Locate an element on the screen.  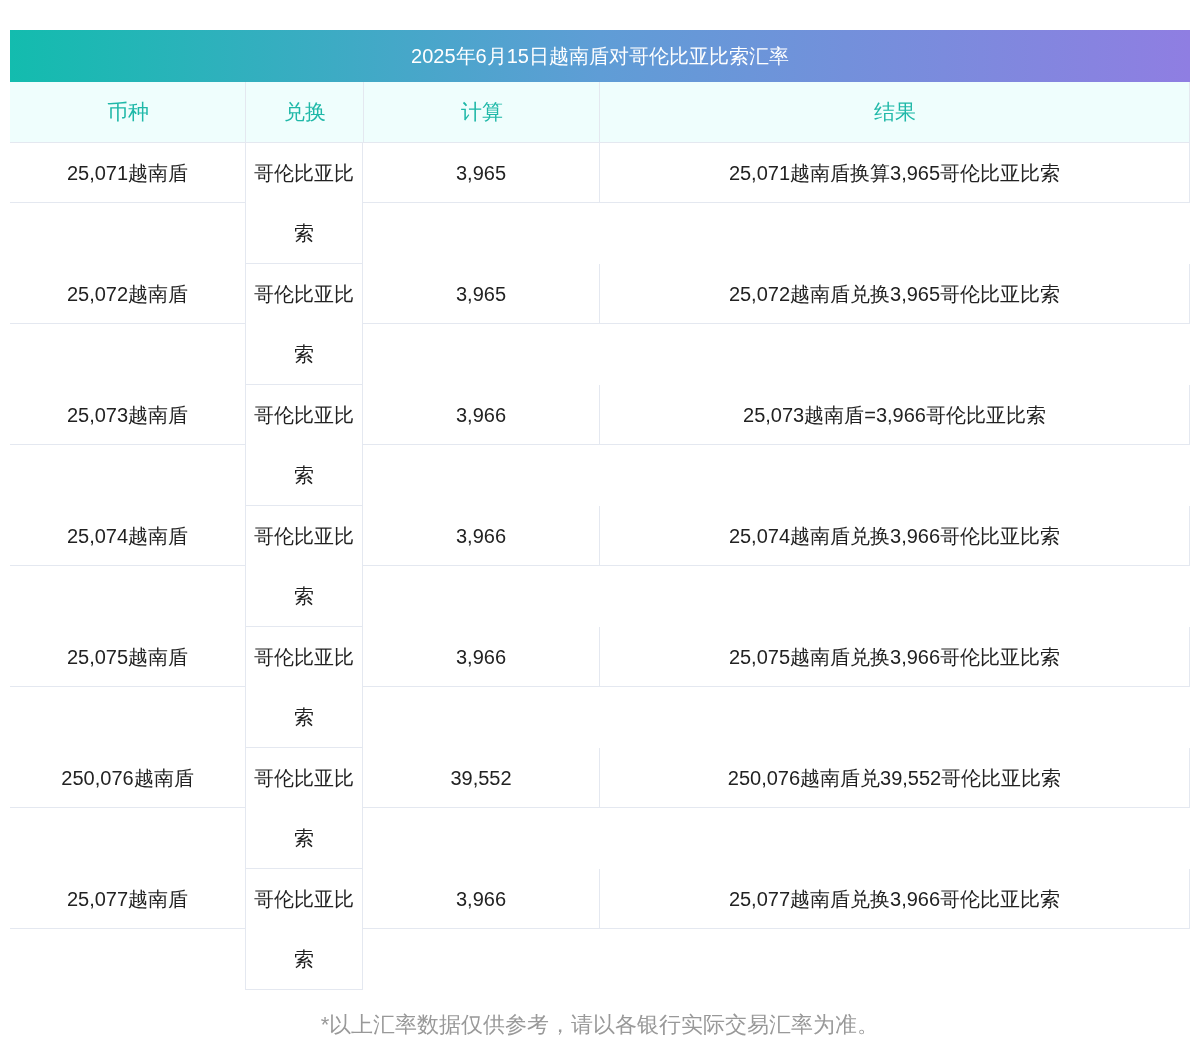
table-cell: 25,074越南盾 is located at coordinates (127, 536).